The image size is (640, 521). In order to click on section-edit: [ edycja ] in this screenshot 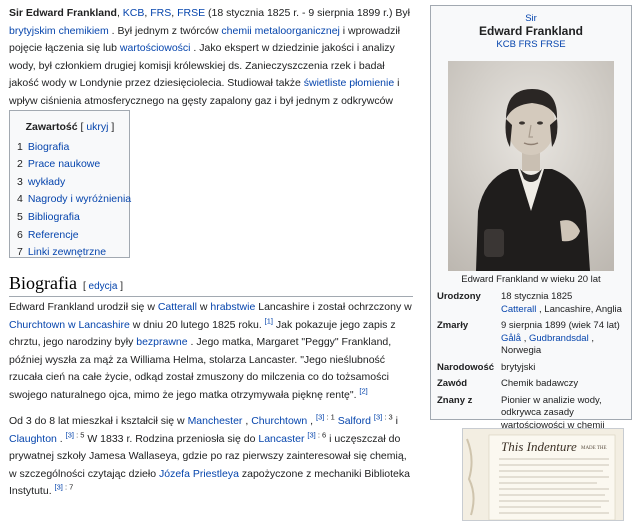, I will do `click(103, 286)`.